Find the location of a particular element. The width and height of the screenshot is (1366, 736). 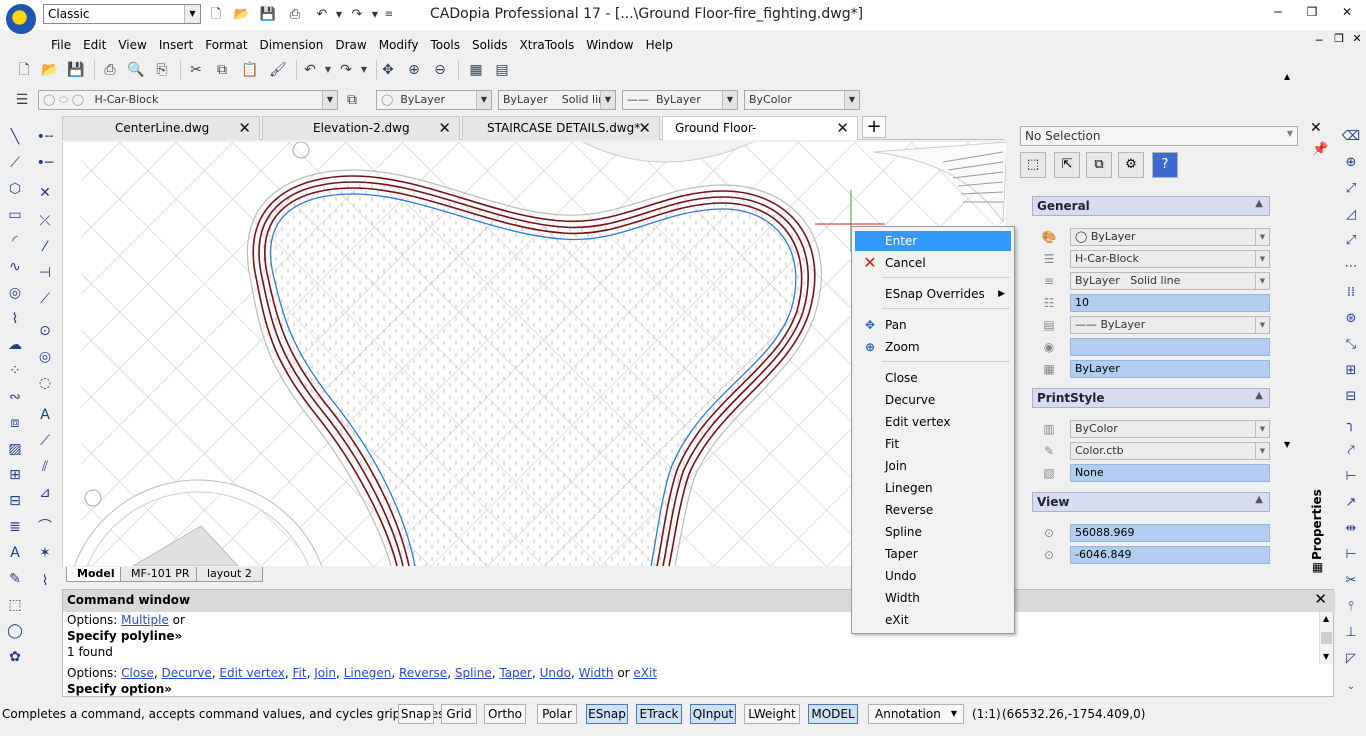

option-join: Join is located at coordinates (325, 673).